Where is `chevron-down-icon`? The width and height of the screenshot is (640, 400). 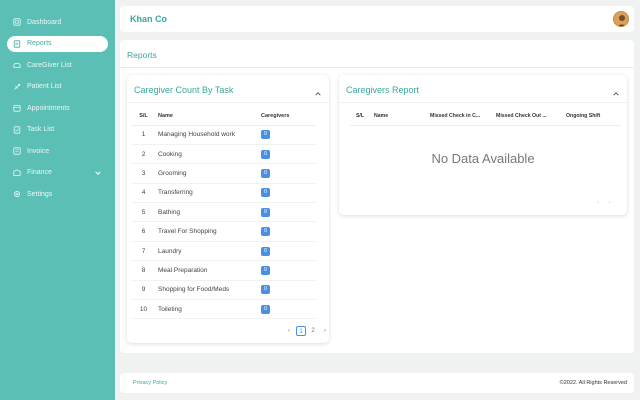 chevron-down-icon is located at coordinates (98, 173).